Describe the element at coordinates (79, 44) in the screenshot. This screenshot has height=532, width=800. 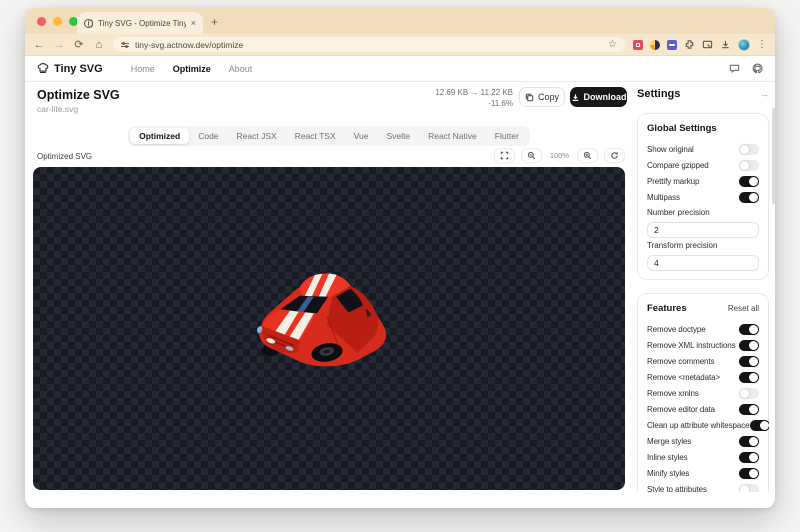
I see `reload-icon: ⟳` at that location.